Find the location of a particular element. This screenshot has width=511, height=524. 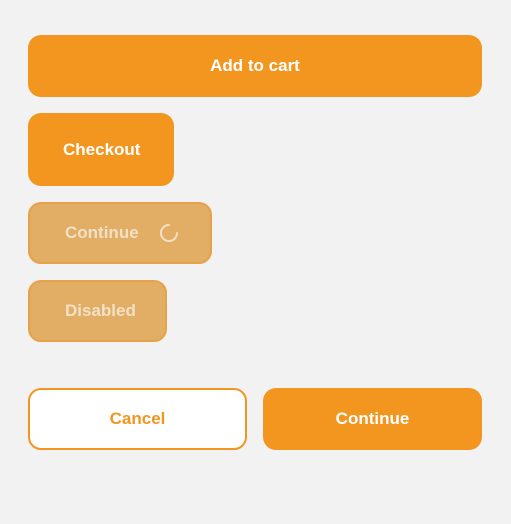

continue-loading-button: Continue is located at coordinates (120, 233).